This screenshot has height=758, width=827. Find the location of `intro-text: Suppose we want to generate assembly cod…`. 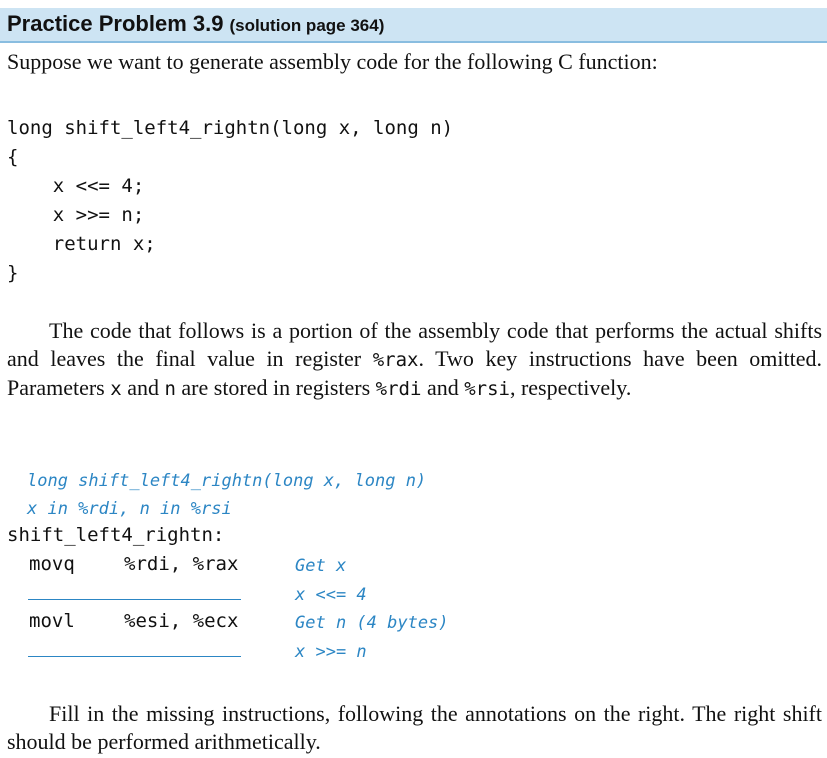

intro-text: Suppose we want to generate assembly cod… is located at coordinates (332, 61).